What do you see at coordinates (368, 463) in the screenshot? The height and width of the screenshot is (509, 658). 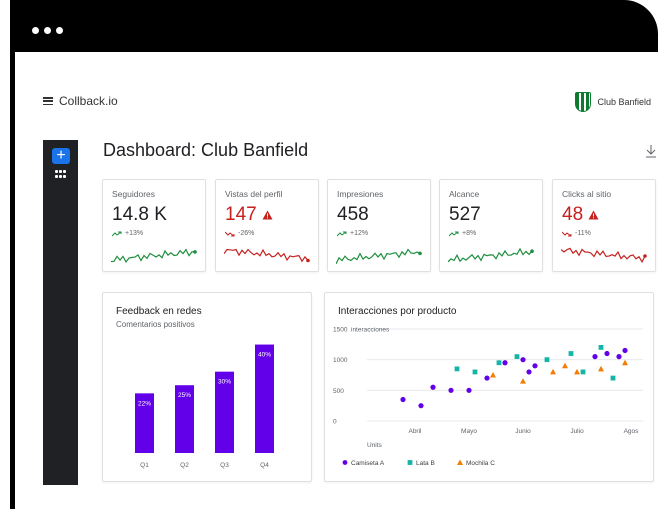 I see `legend-label: Camiseta A` at bounding box center [368, 463].